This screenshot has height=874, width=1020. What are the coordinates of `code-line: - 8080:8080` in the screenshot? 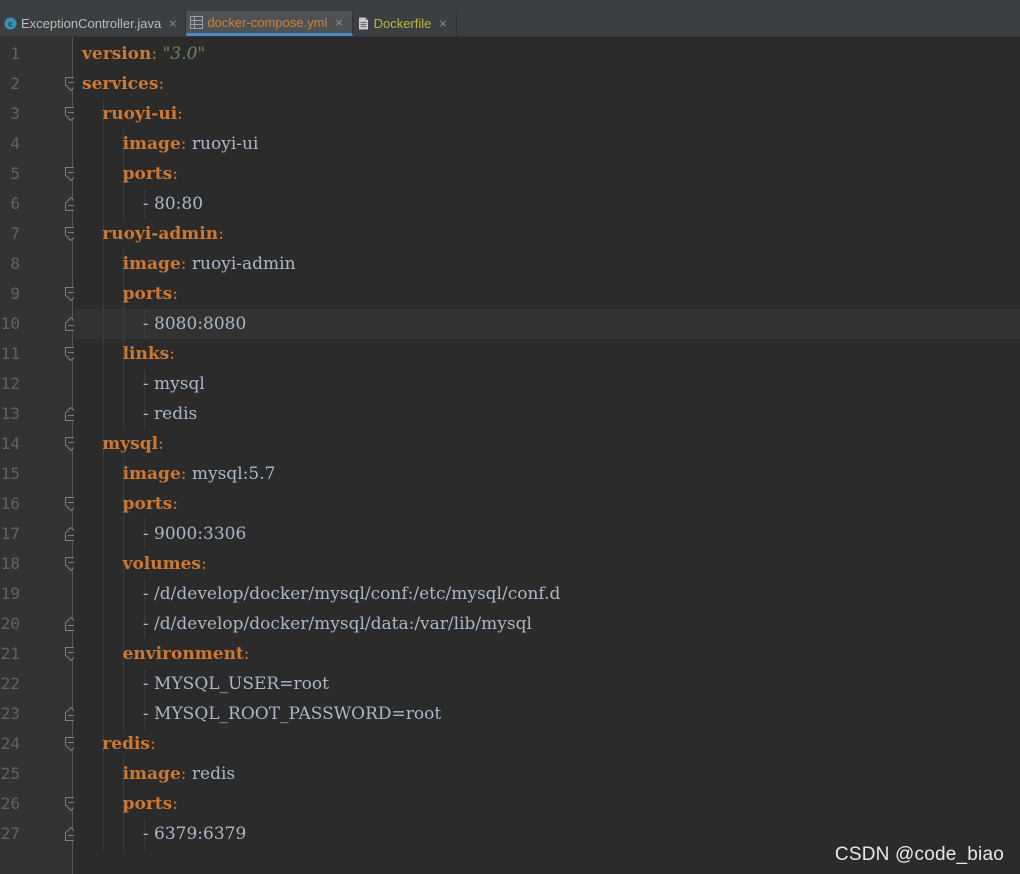 It's located at (194, 324).